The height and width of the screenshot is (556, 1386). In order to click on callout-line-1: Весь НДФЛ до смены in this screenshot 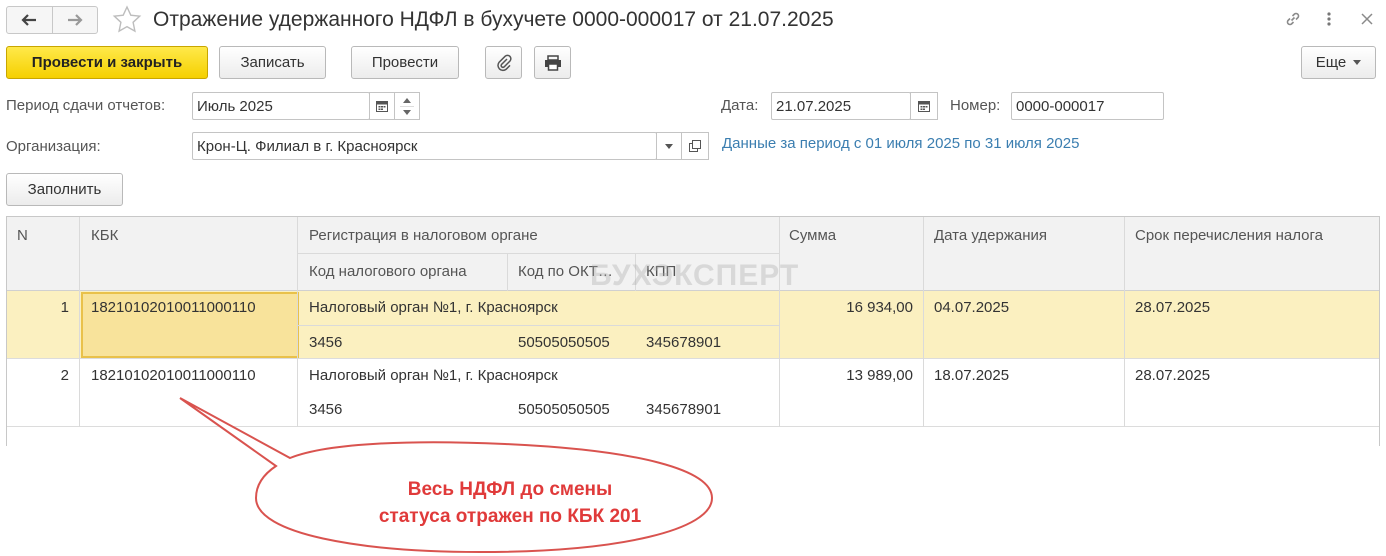, I will do `click(510, 489)`.